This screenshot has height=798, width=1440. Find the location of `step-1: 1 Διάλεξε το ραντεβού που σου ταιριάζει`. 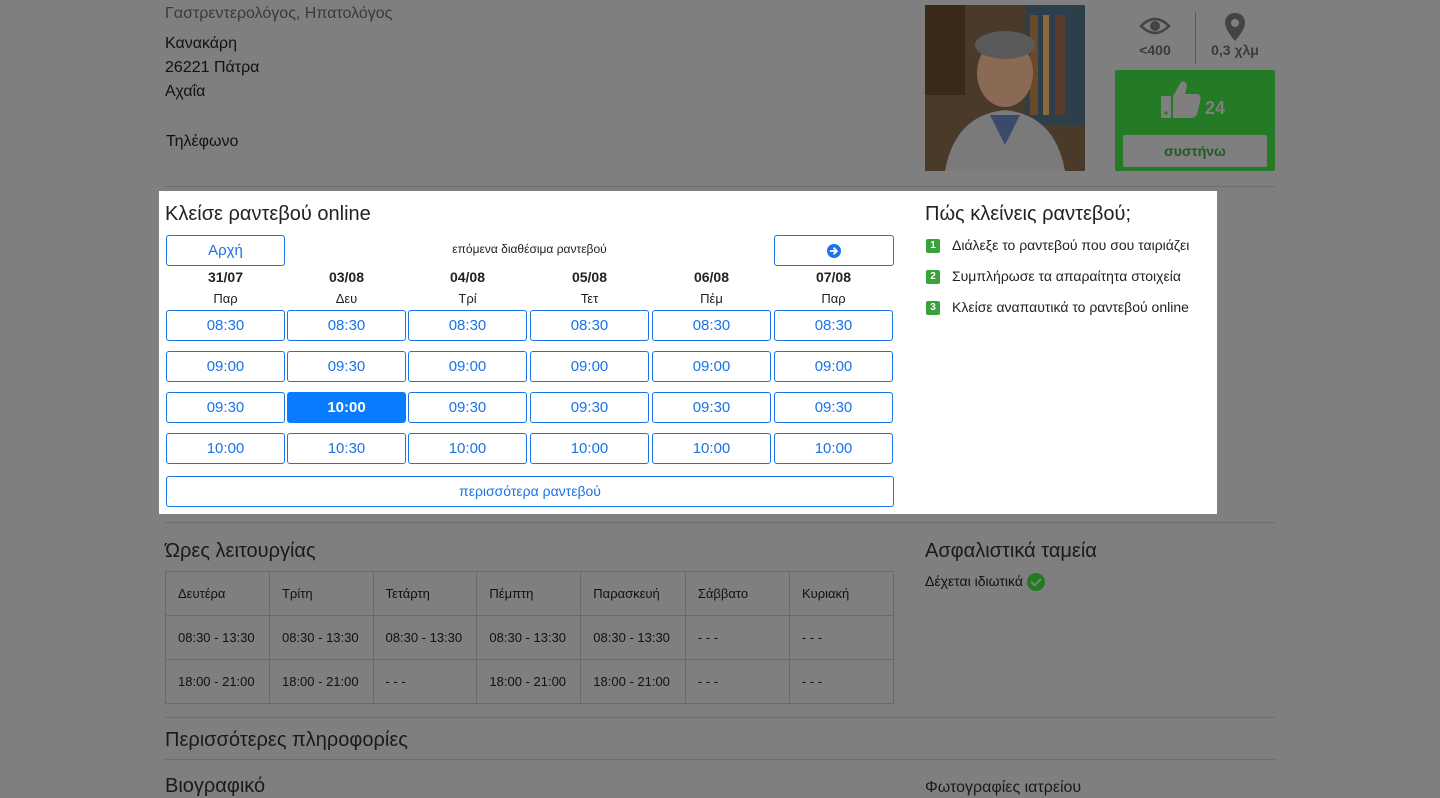

step-1: 1 Διάλεξε το ραντεβού που σου ταιριάζει is located at coordinates (1058, 245).